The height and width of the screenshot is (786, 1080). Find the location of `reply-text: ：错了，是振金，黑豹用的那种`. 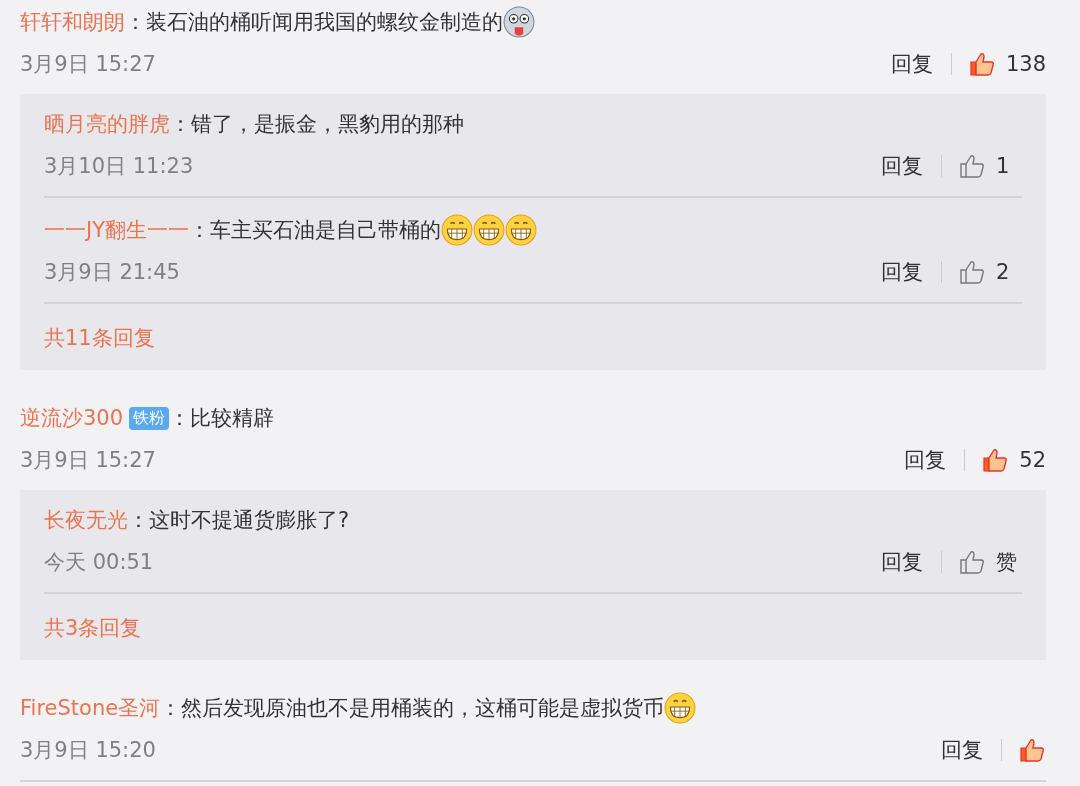

reply-text: ：错了，是振金，黑豹用的那种 is located at coordinates (317, 124).